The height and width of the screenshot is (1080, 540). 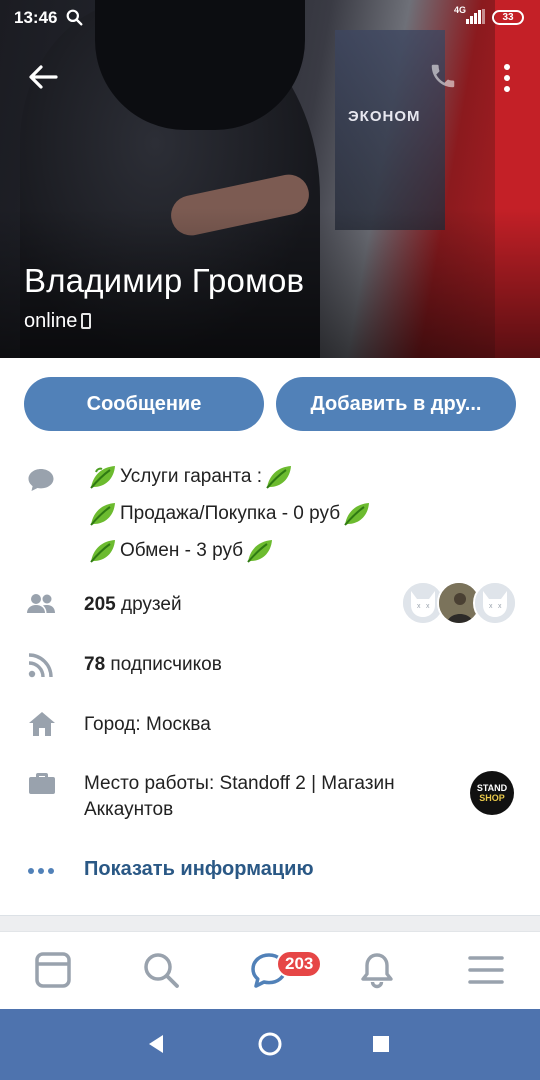 I want to click on notifications-icon, so click(x=377, y=970).